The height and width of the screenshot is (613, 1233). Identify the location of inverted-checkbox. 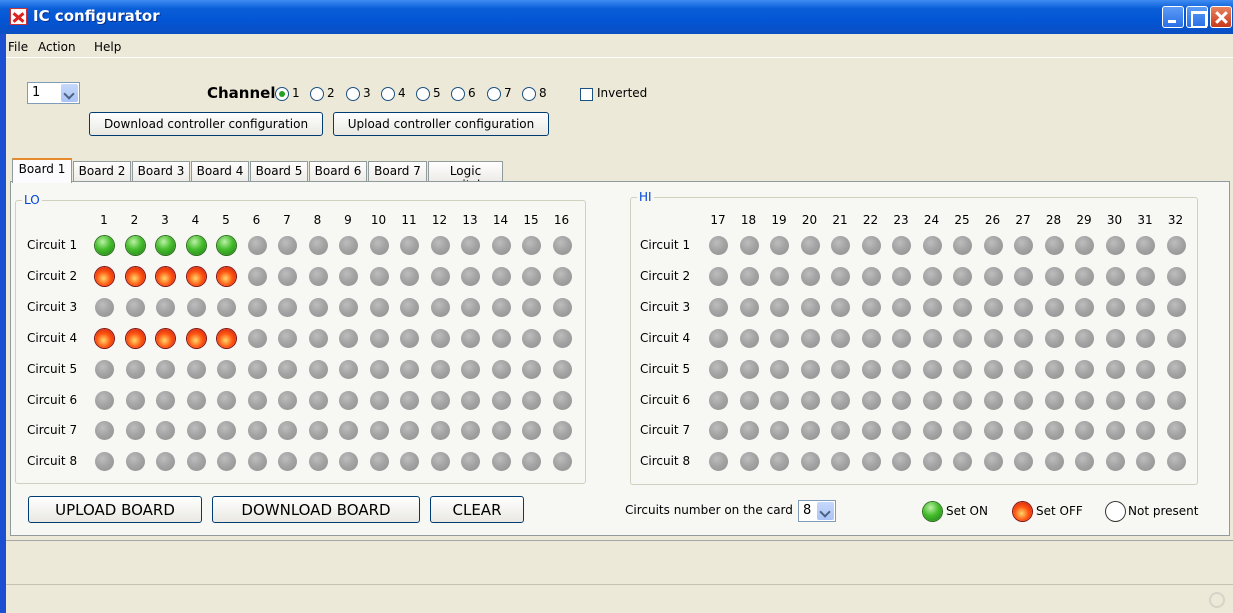
(586, 94).